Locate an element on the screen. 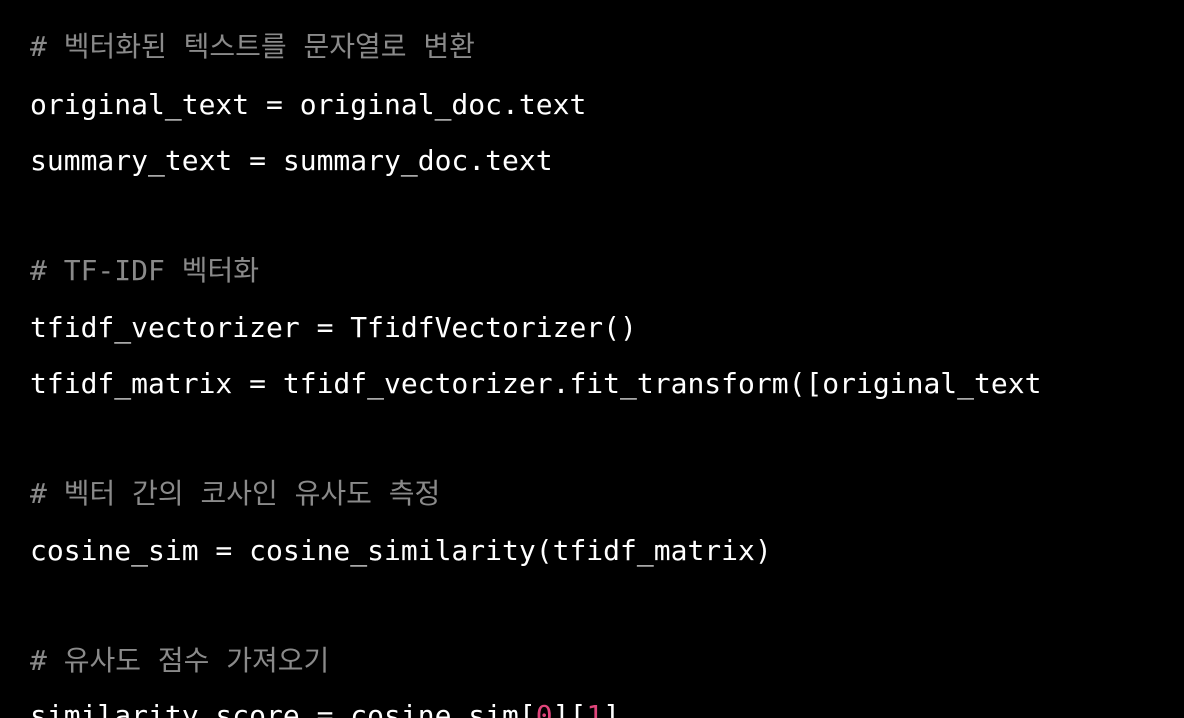 Image resolution: width=1184 pixels, height=718 pixels. code-token: ][ is located at coordinates (569, 708).